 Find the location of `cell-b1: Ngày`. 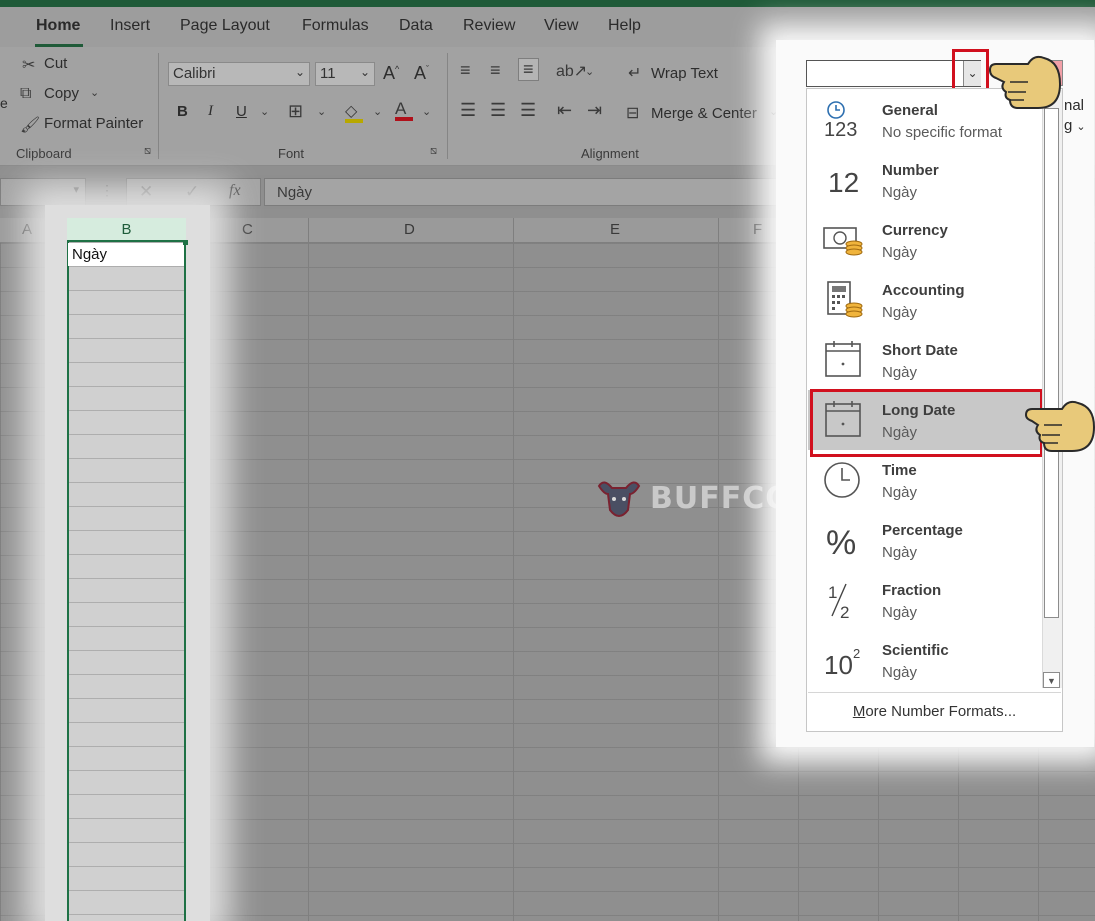

cell-b1: Ngày is located at coordinates (126, 254).